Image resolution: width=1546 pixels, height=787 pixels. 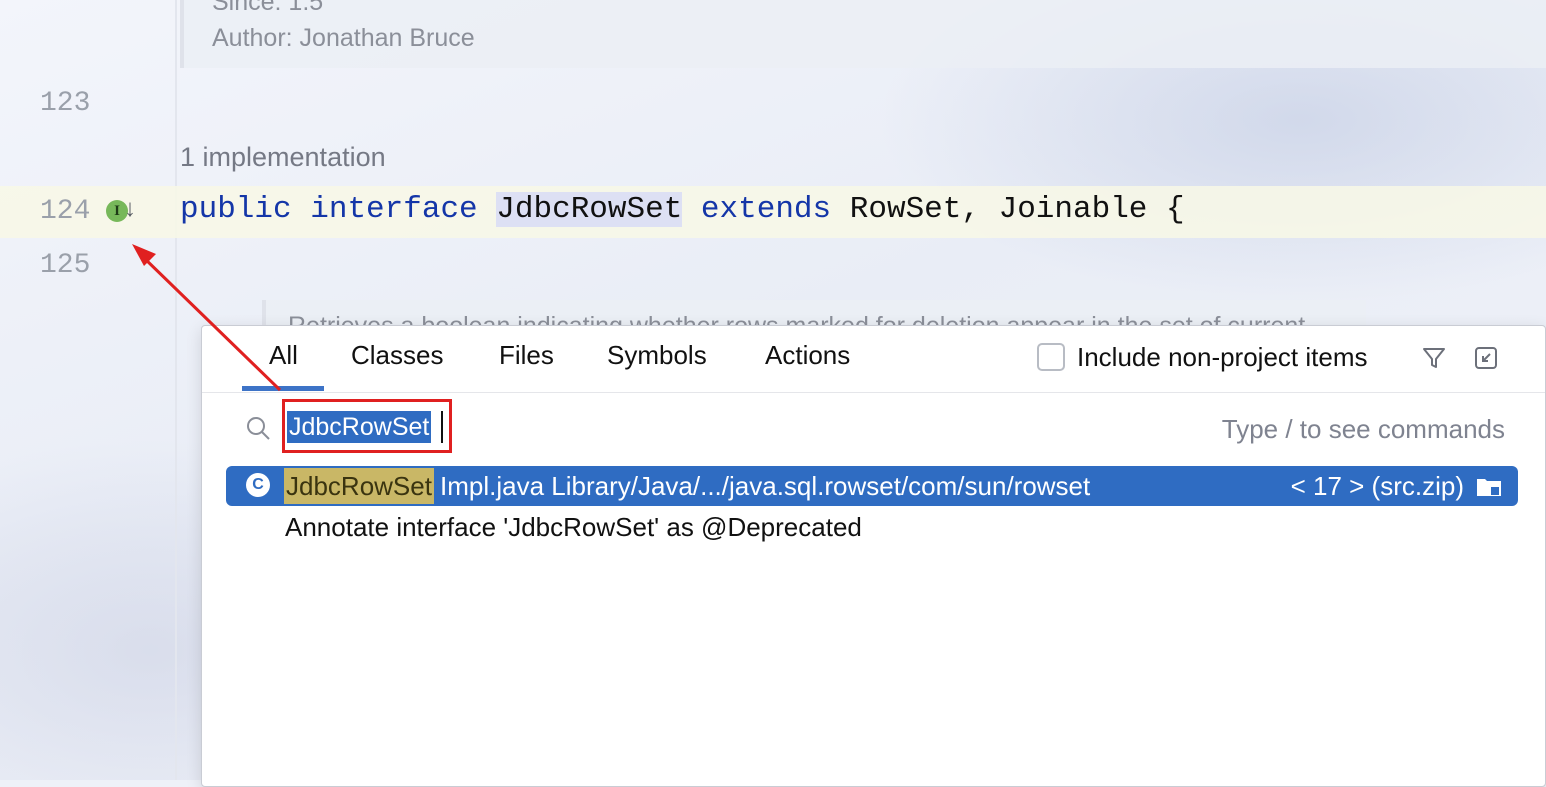 I want to click on result-meta: < 17 > (src.zip), so click(x=1377, y=486).